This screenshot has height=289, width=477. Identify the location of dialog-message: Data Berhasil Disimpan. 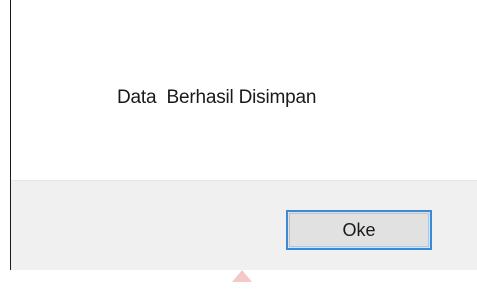
(217, 97).